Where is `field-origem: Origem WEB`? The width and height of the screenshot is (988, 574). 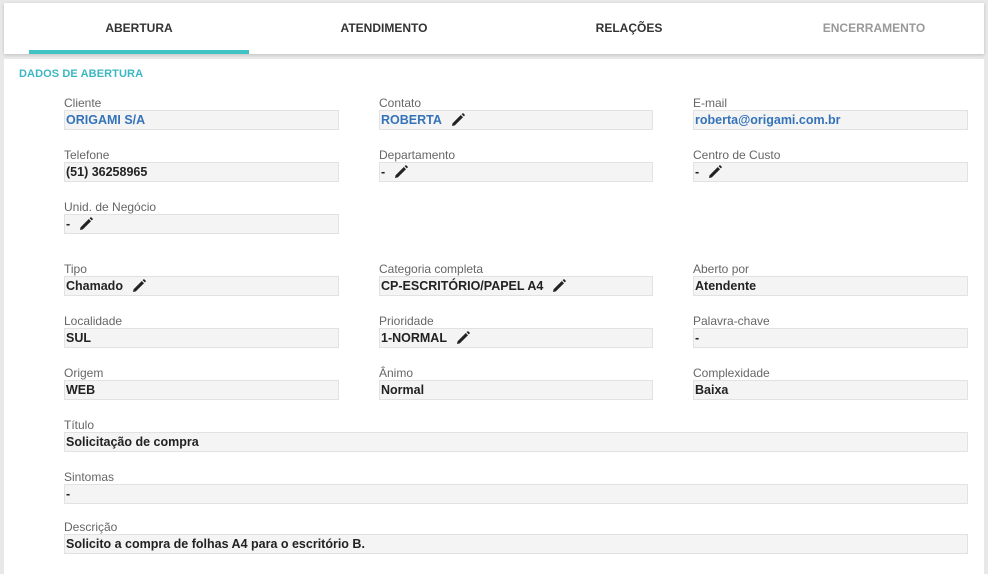 field-origem: Origem WEB is located at coordinates (201, 386).